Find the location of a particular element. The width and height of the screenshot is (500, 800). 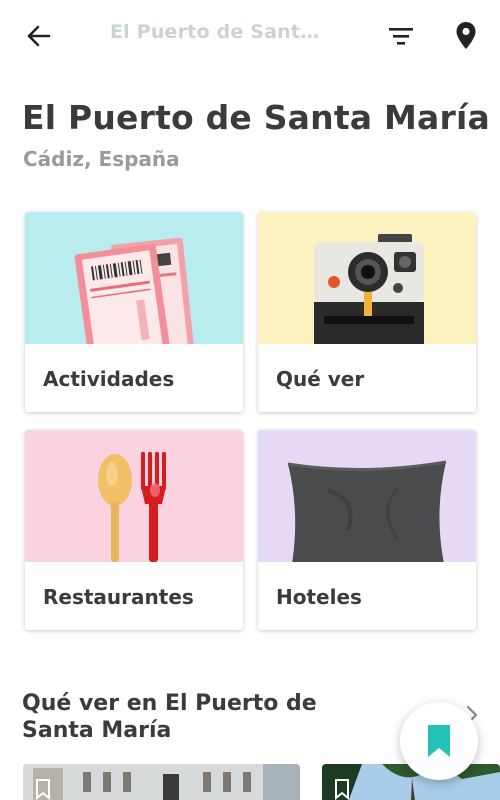

instant-camera-image is located at coordinates (367, 278).